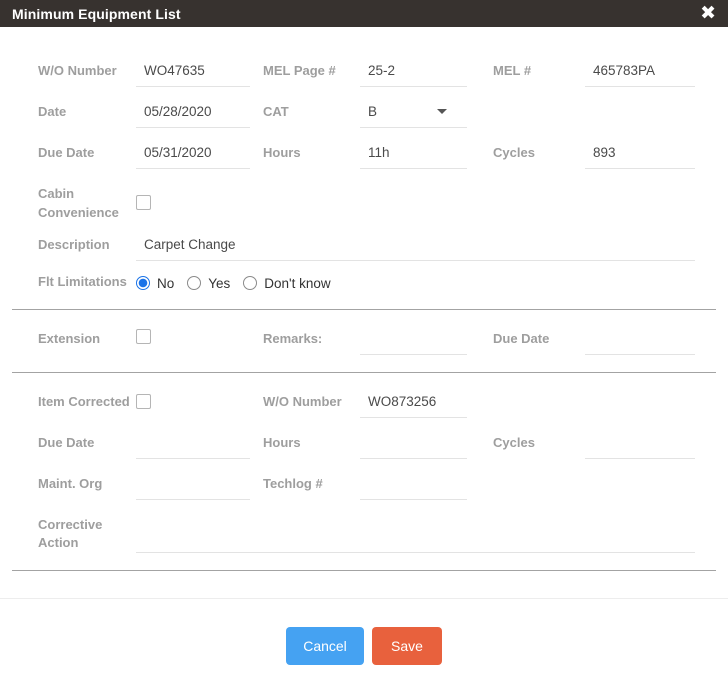 The image size is (728, 687). Describe the element at coordinates (640, 444) in the screenshot. I see `corrected-cycles-input` at that location.